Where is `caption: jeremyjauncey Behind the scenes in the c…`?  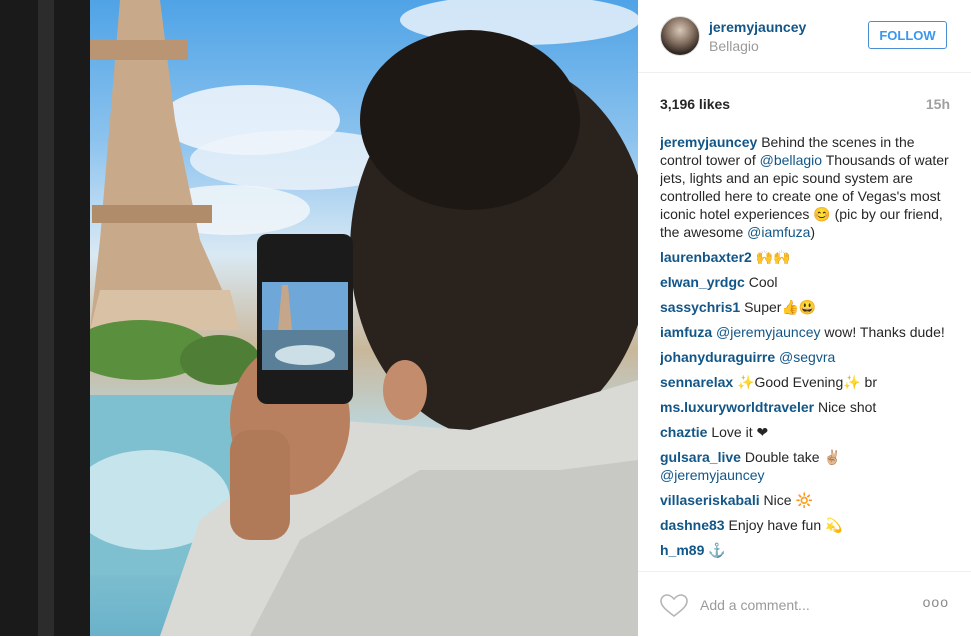 caption: jeremyjauncey Behind the scenes in the c… is located at coordinates (808, 187).